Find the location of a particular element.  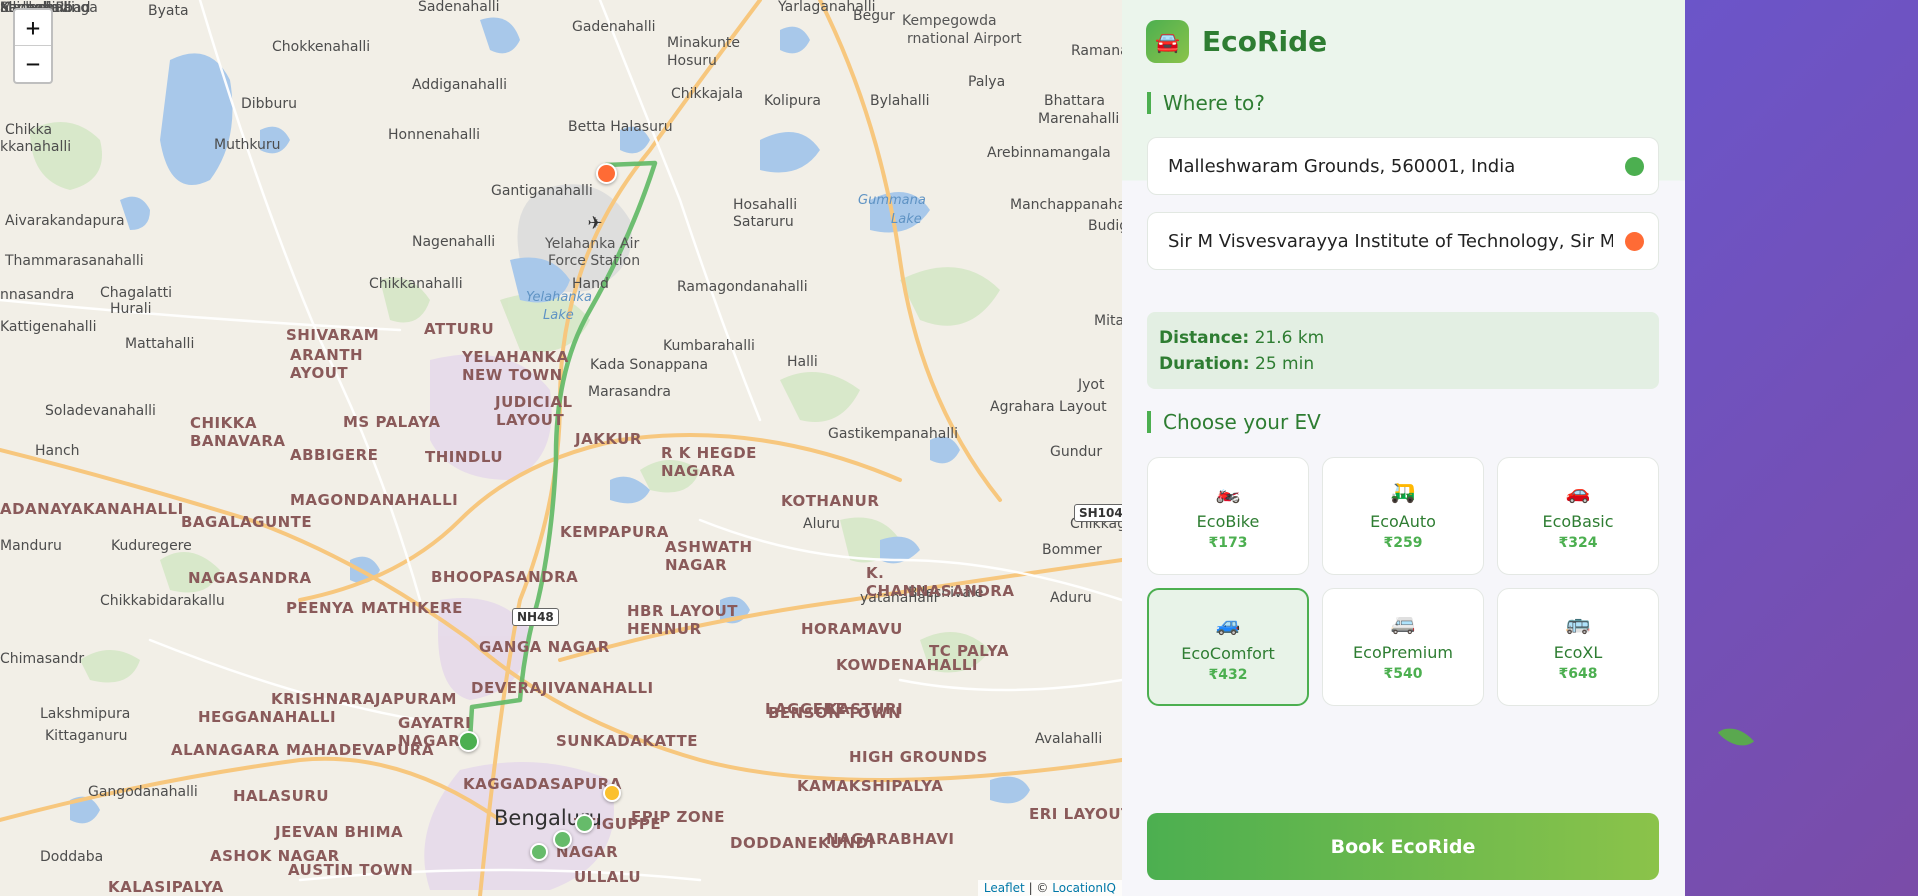

route-badge-nh48: NH48 is located at coordinates (535, 617).